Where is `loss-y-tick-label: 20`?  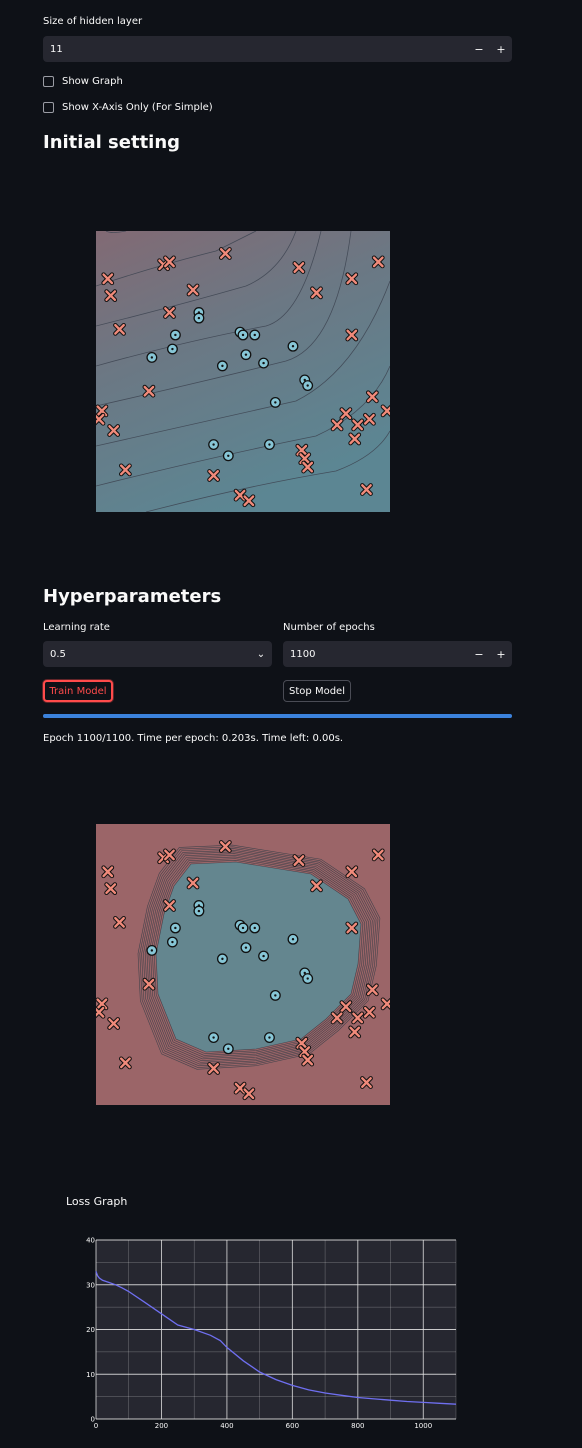
loss-y-tick-label: 20 is located at coordinates (90, 1330).